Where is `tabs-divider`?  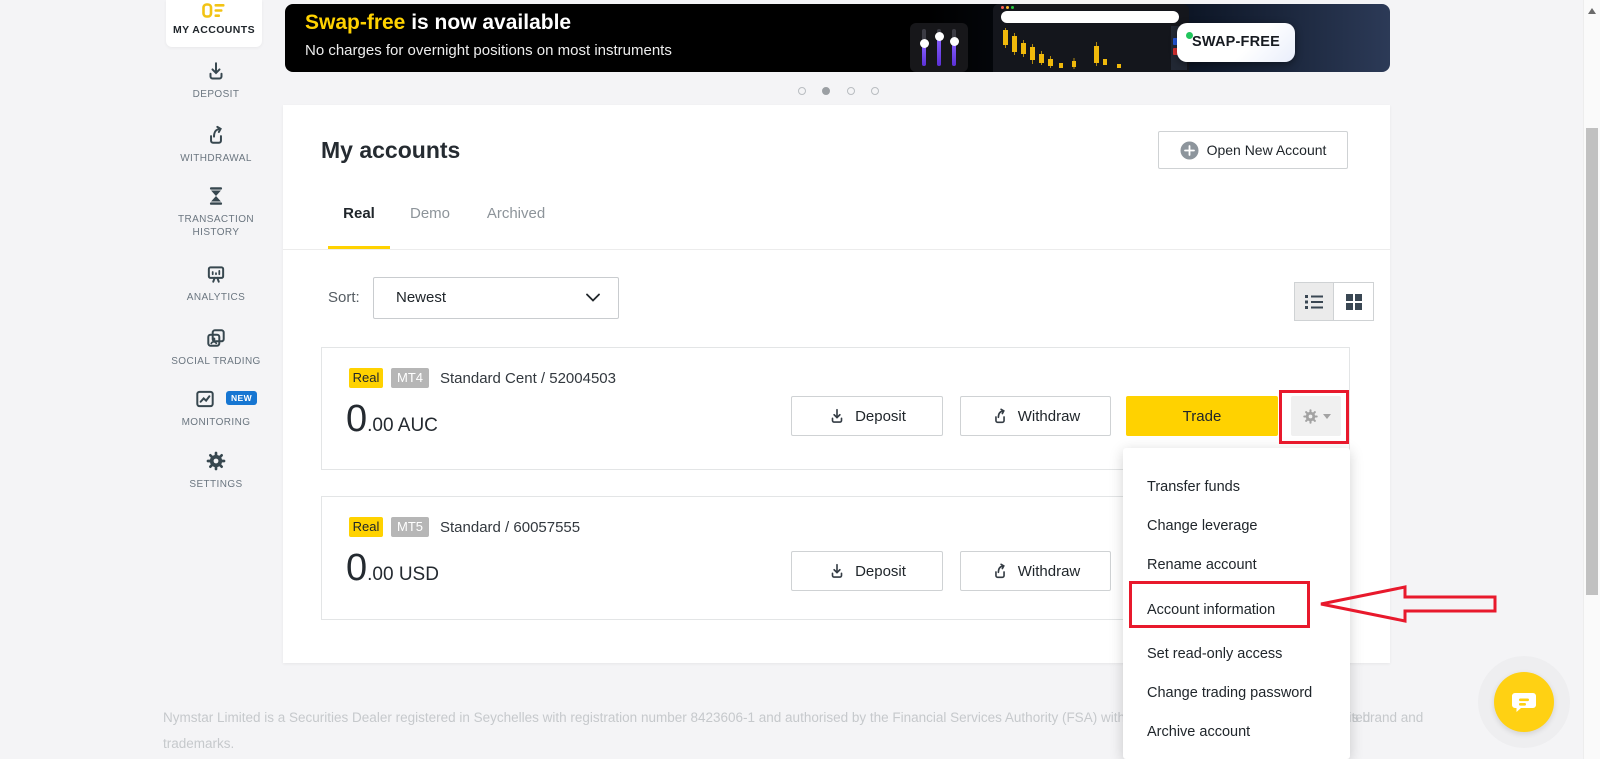 tabs-divider is located at coordinates (836, 249).